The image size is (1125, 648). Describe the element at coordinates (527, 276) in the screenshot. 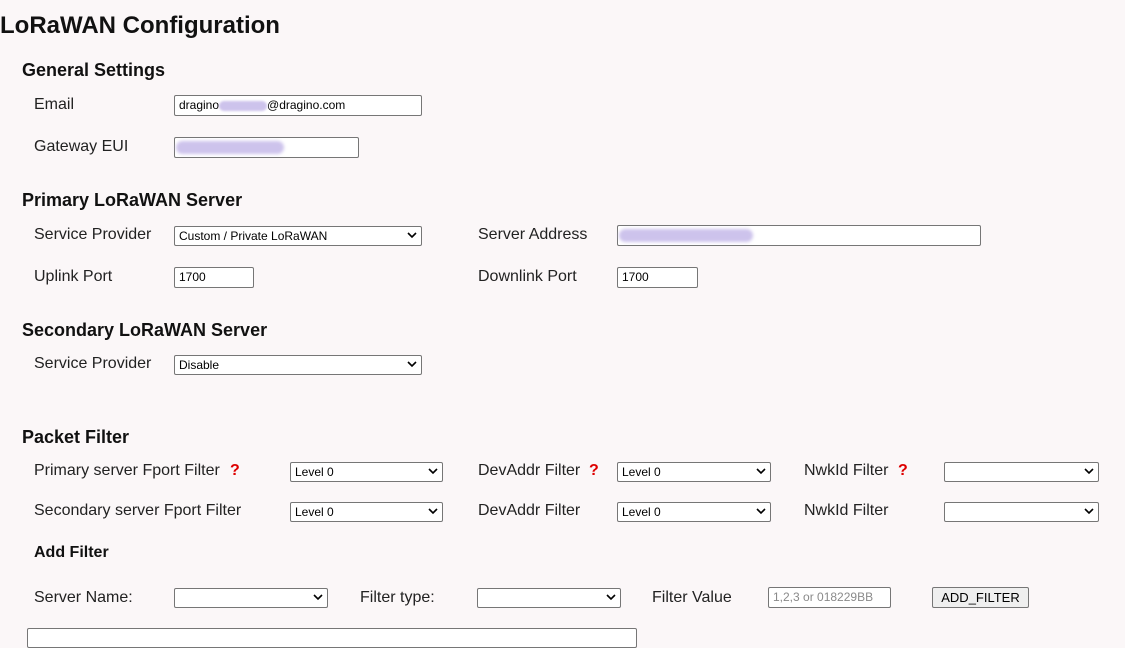

I see `downlink-port-label: Downlink Port` at that location.